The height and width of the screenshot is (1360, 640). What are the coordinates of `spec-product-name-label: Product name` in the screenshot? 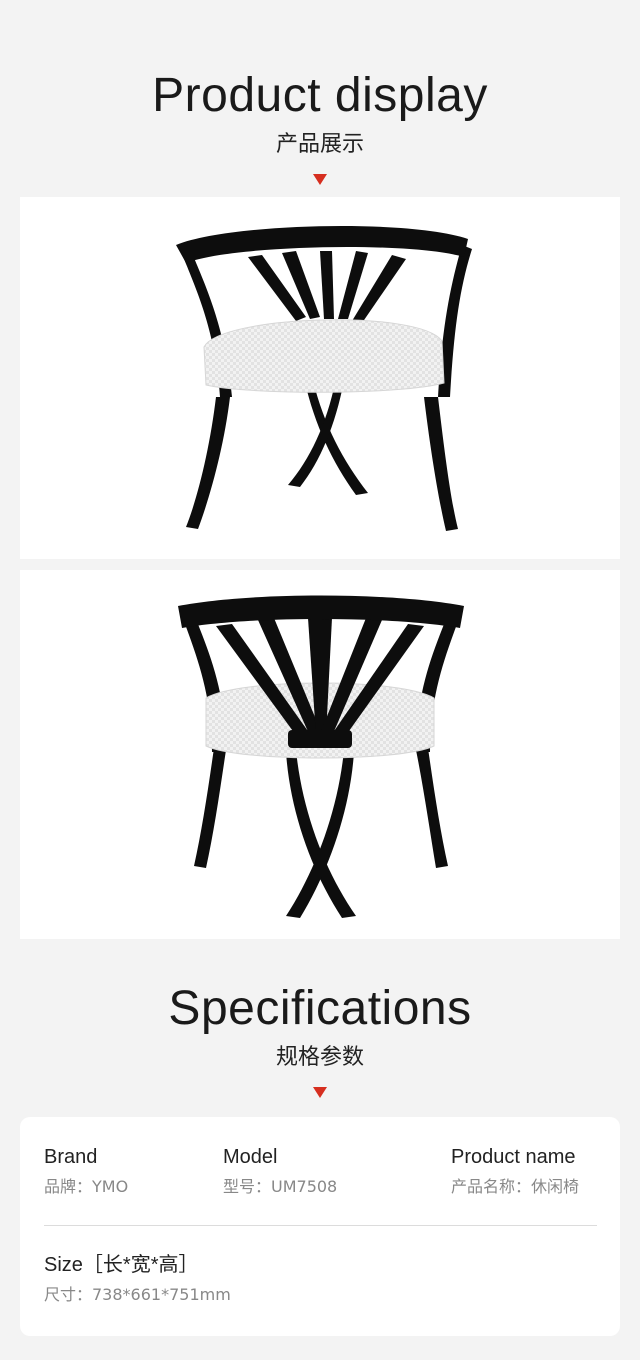 It's located at (513, 1157).